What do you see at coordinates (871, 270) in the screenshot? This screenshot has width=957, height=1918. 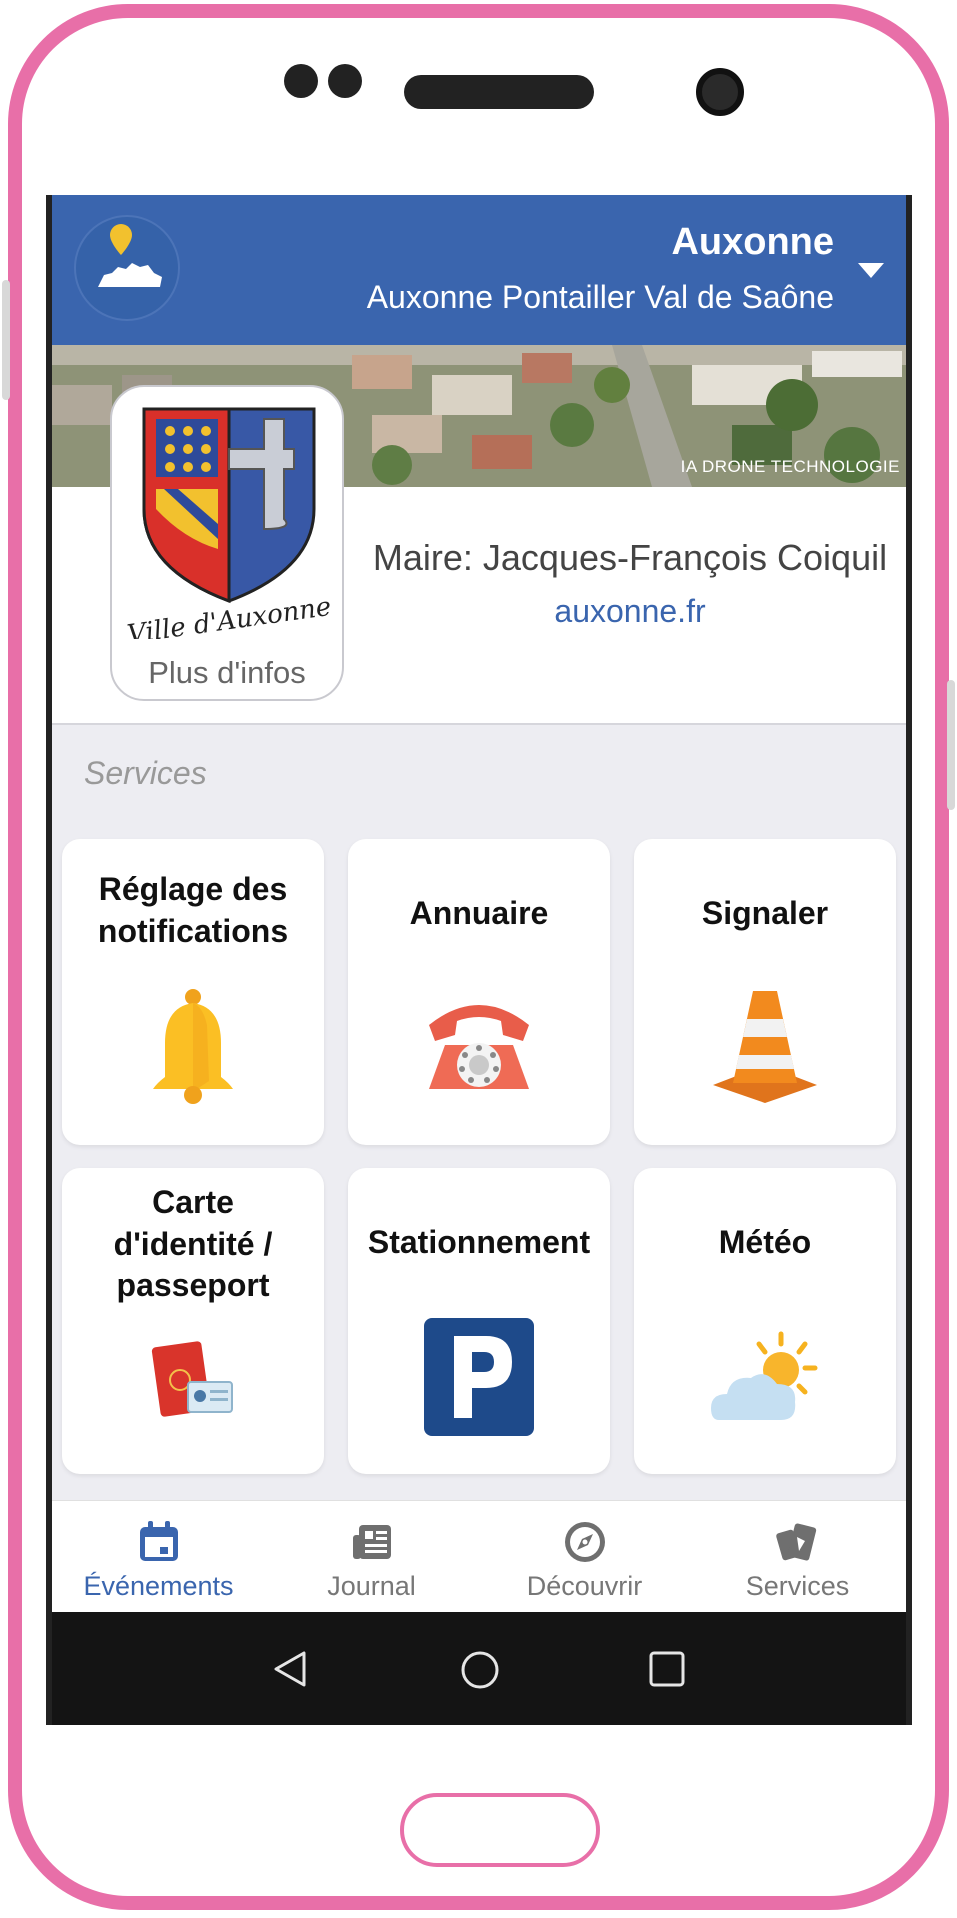 I see `chevron-down-icon` at bounding box center [871, 270].